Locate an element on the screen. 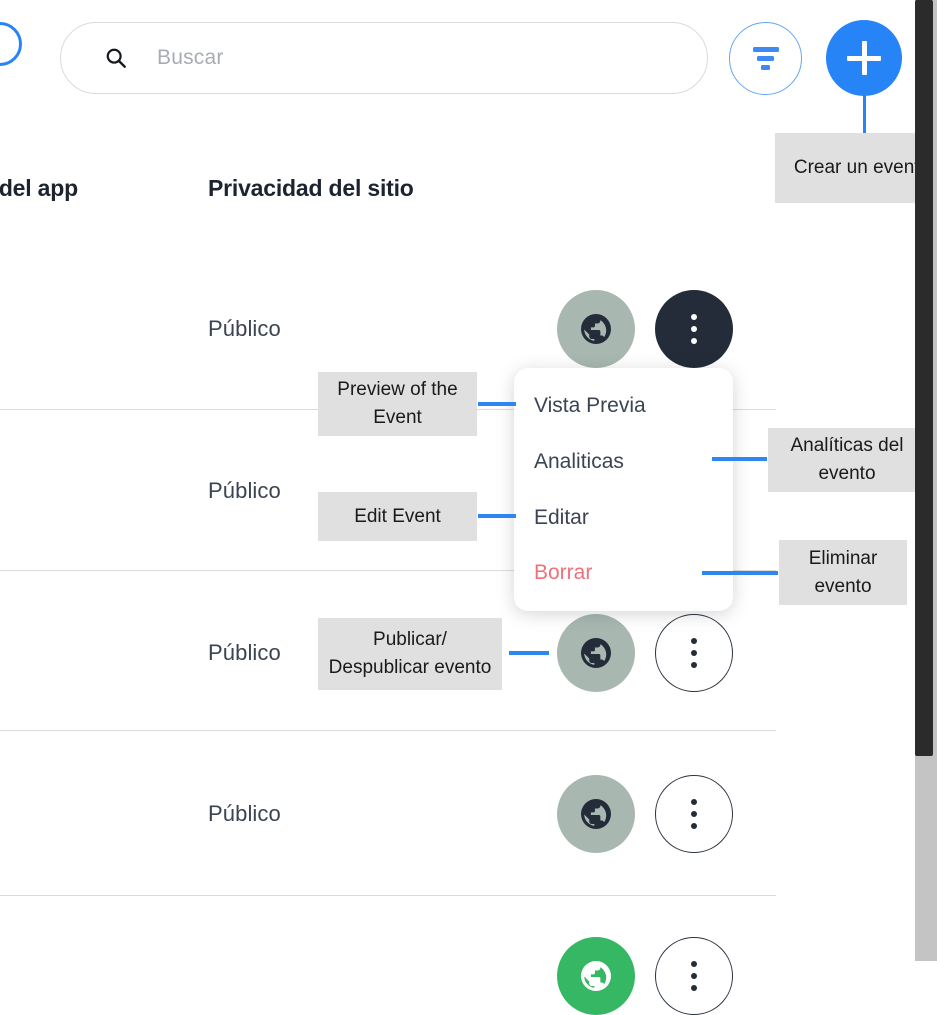 The width and height of the screenshot is (937, 1015). annotation-event-analytics: Analíticas del evento is located at coordinates (847, 460).